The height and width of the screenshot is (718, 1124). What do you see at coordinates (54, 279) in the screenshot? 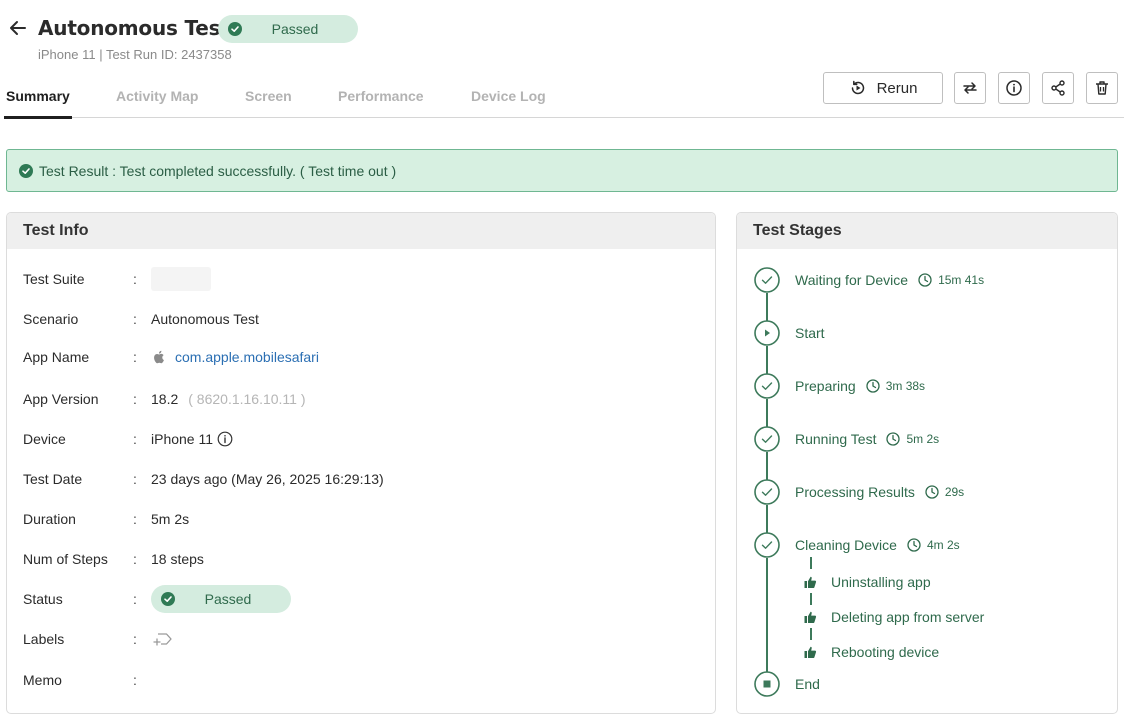
I see `row-label: Test Suite` at bounding box center [54, 279].